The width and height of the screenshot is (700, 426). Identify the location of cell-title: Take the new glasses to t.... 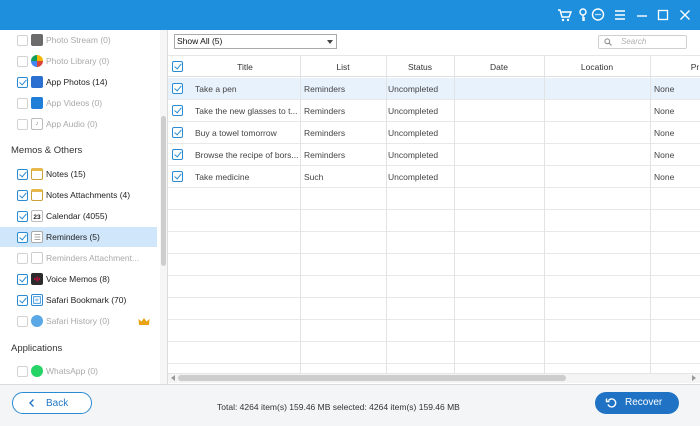
(246, 111).